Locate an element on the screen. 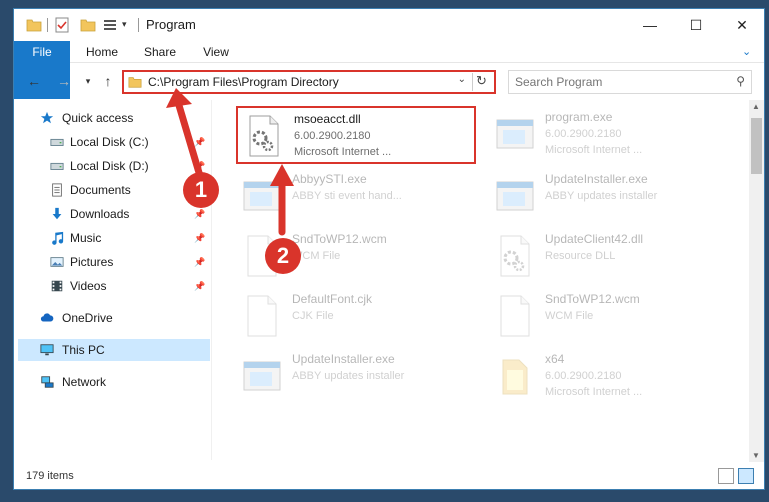 This screenshot has height=502, width=769. sidebar-item-label: Pictures is located at coordinates (92, 262).